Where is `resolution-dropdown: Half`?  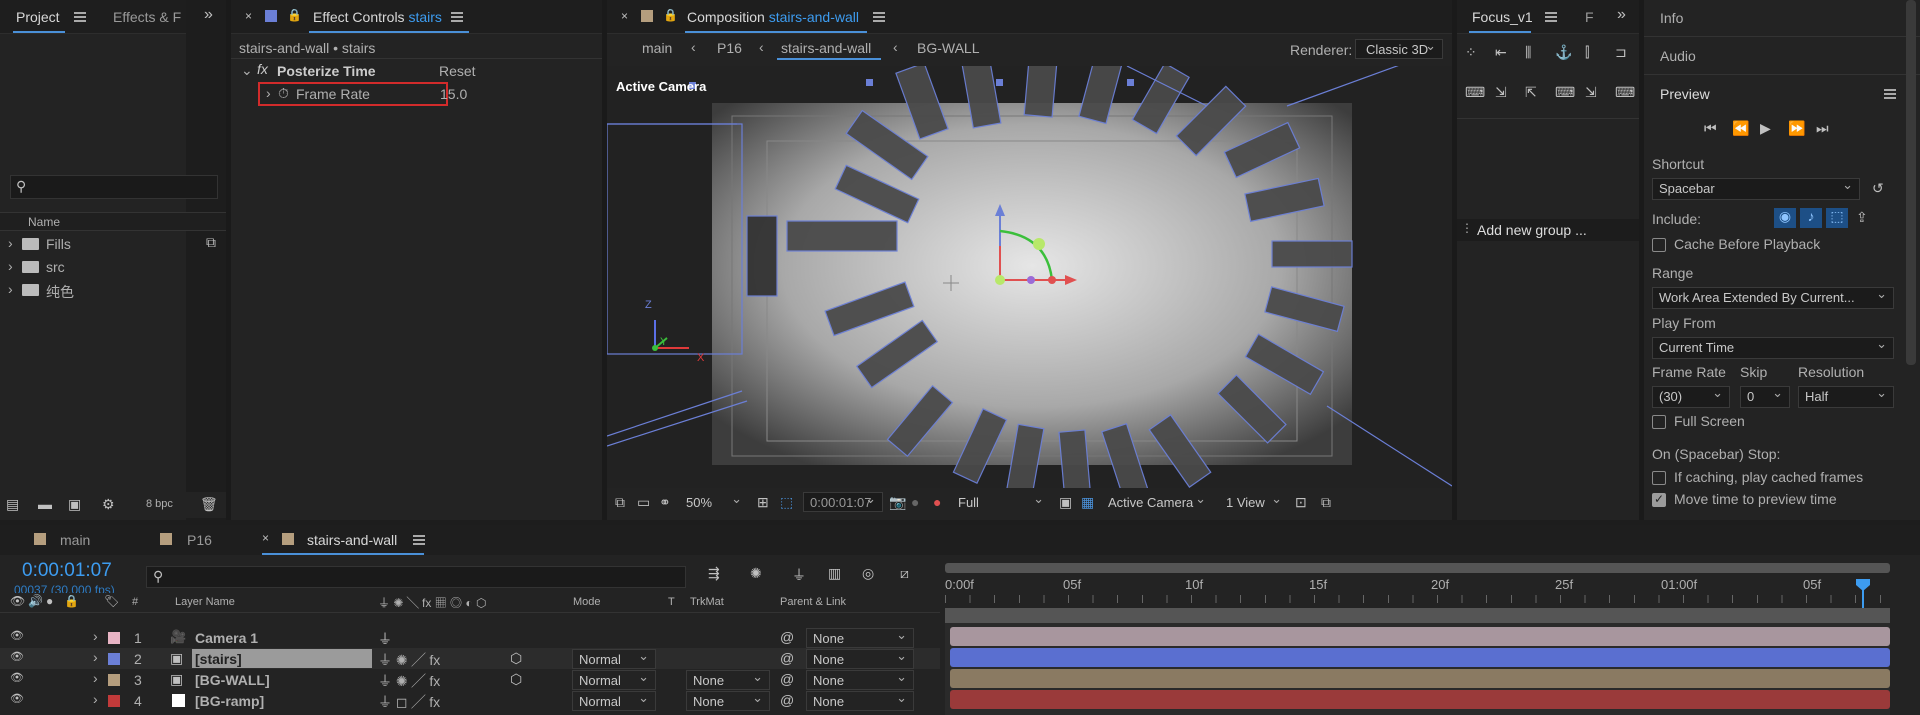
resolution-dropdown: Half is located at coordinates (1846, 396).